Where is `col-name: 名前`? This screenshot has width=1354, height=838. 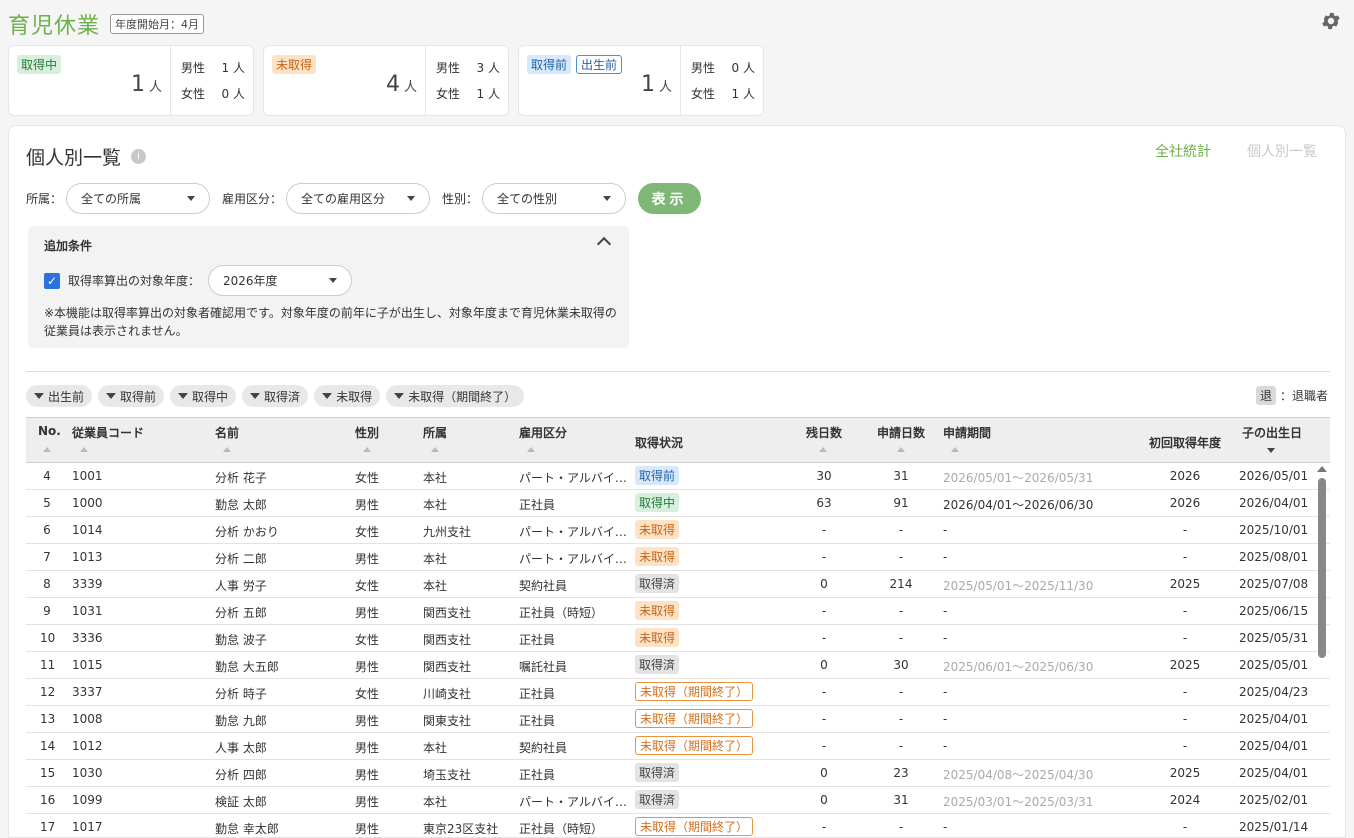 col-name: 名前 is located at coordinates (227, 432).